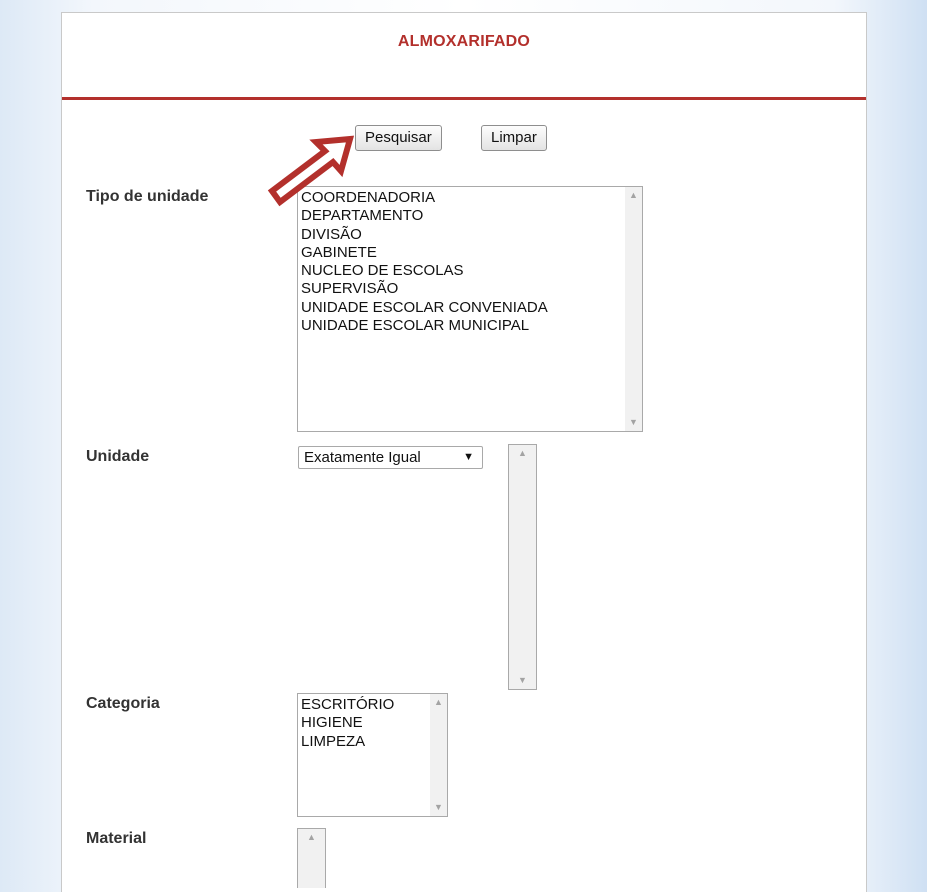 The height and width of the screenshot is (892, 927). I want to click on unidade-listbox: ▲ ▼, so click(522, 567).